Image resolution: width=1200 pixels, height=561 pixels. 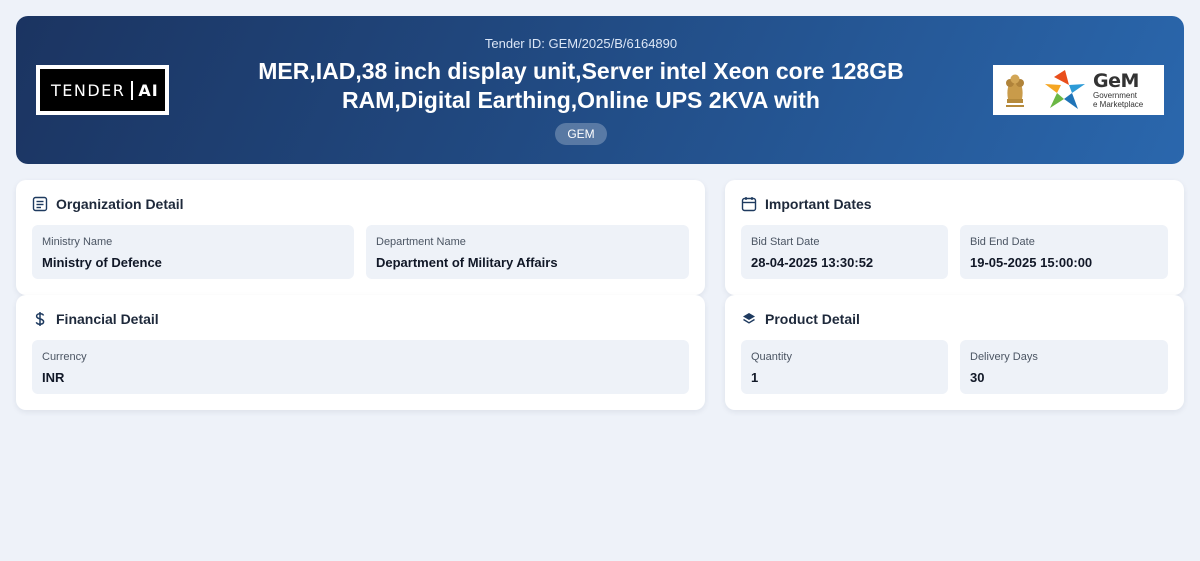 What do you see at coordinates (1064, 252) in the screenshot?
I see `bid-end-date-field: Bid End Date 19-05-2025 15:00:00` at bounding box center [1064, 252].